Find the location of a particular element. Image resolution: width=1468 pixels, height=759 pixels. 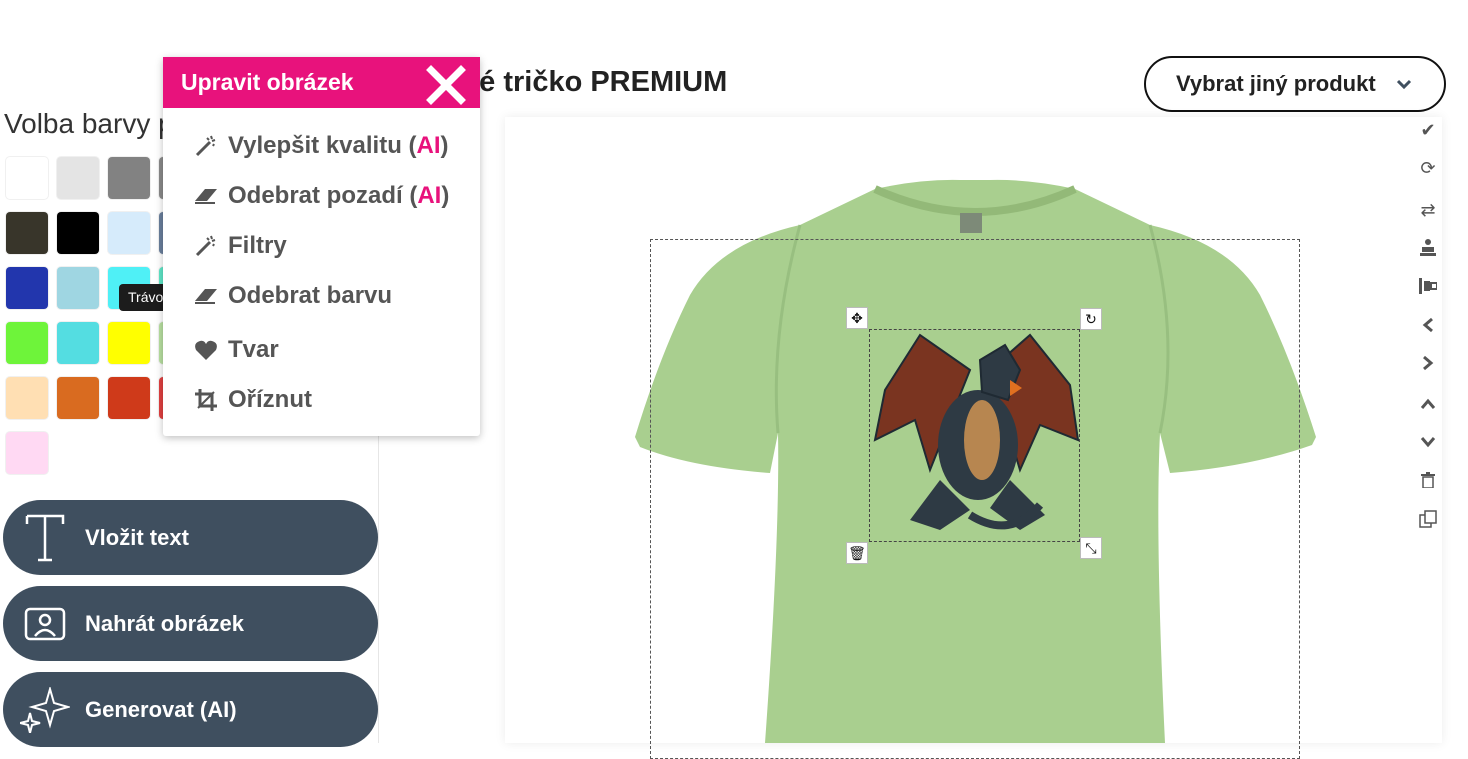

menu-label: Filtry is located at coordinates (257, 245).